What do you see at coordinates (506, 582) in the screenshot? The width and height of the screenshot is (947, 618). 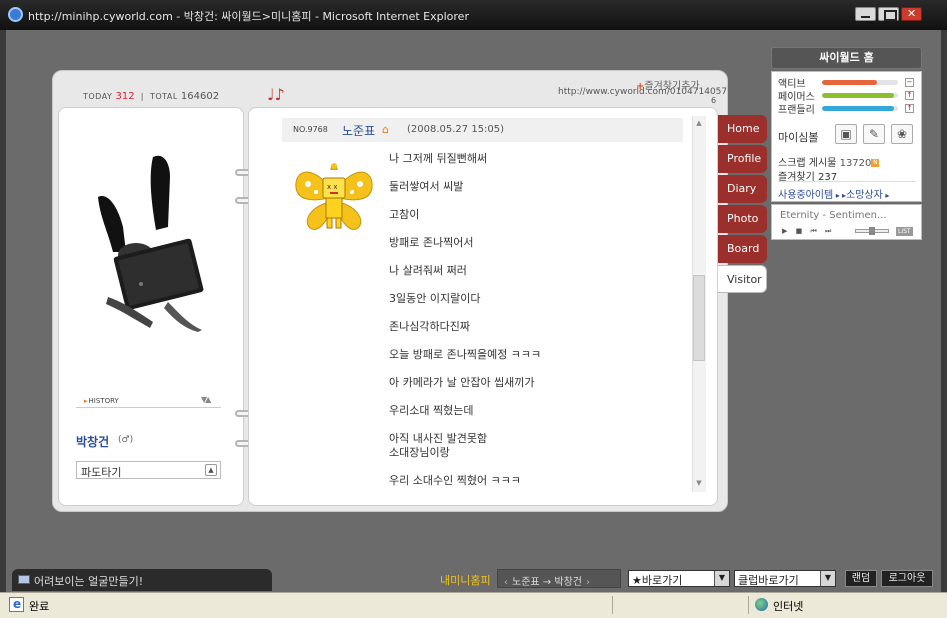 I see `chevron-left-icon: ‹` at bounding box center [506, 582].